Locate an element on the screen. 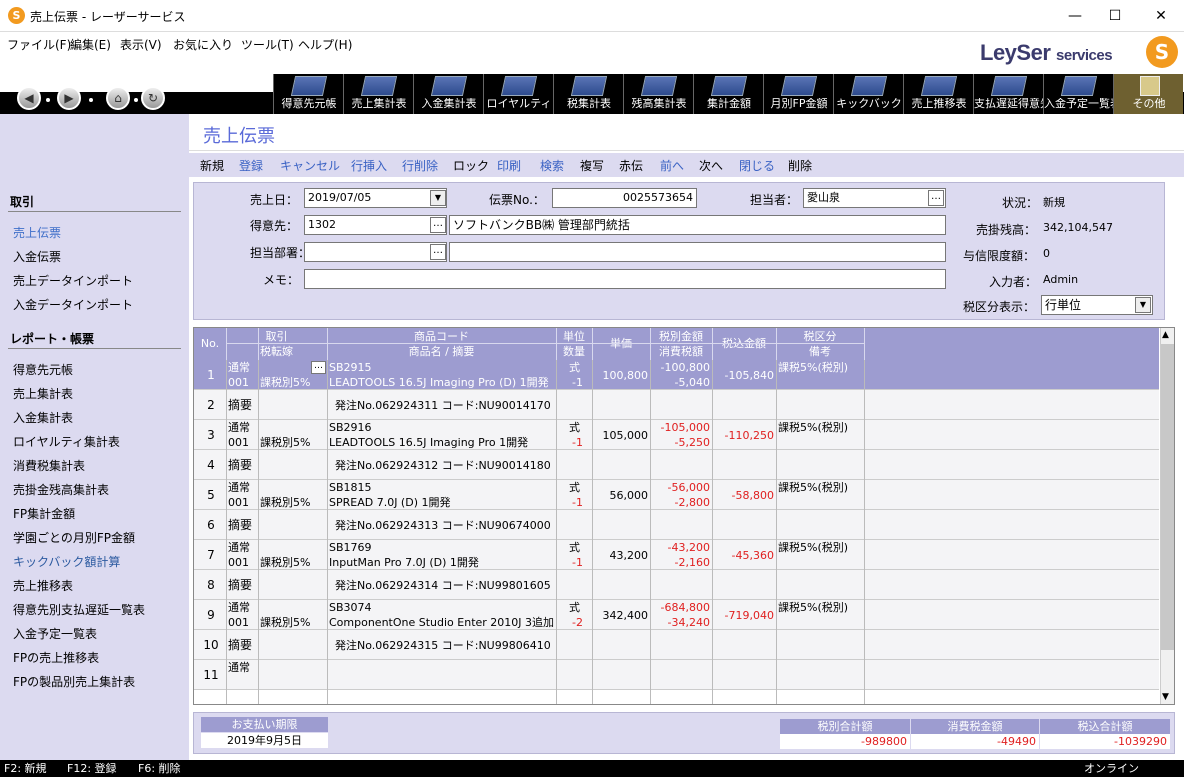  memo-text: 発注No.062924315 コード:NU99806410 is located at coordinates (443, 645).